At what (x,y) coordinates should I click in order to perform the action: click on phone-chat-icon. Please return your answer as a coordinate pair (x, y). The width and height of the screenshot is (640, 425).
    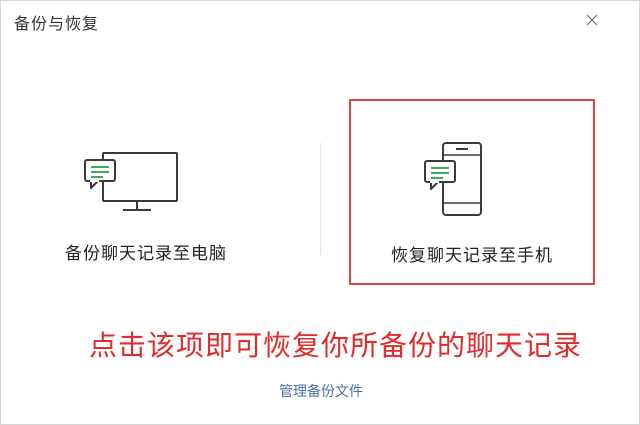
    Looking at the image, I should click on (453, 179).